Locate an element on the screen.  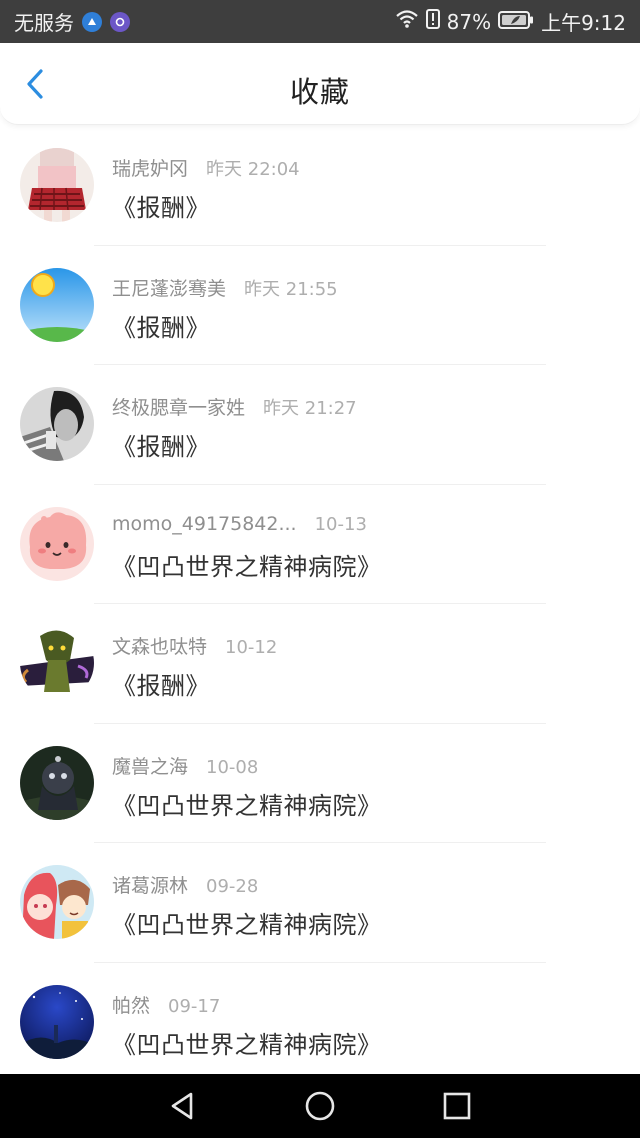
clock-text: 上午9:12 is located at coordinates (583, 23).